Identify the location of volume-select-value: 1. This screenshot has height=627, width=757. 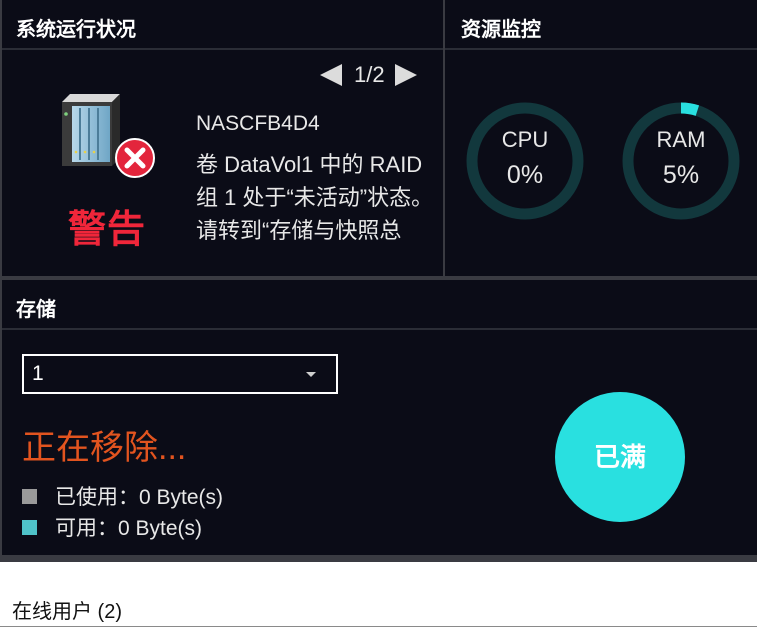
(38, 373).